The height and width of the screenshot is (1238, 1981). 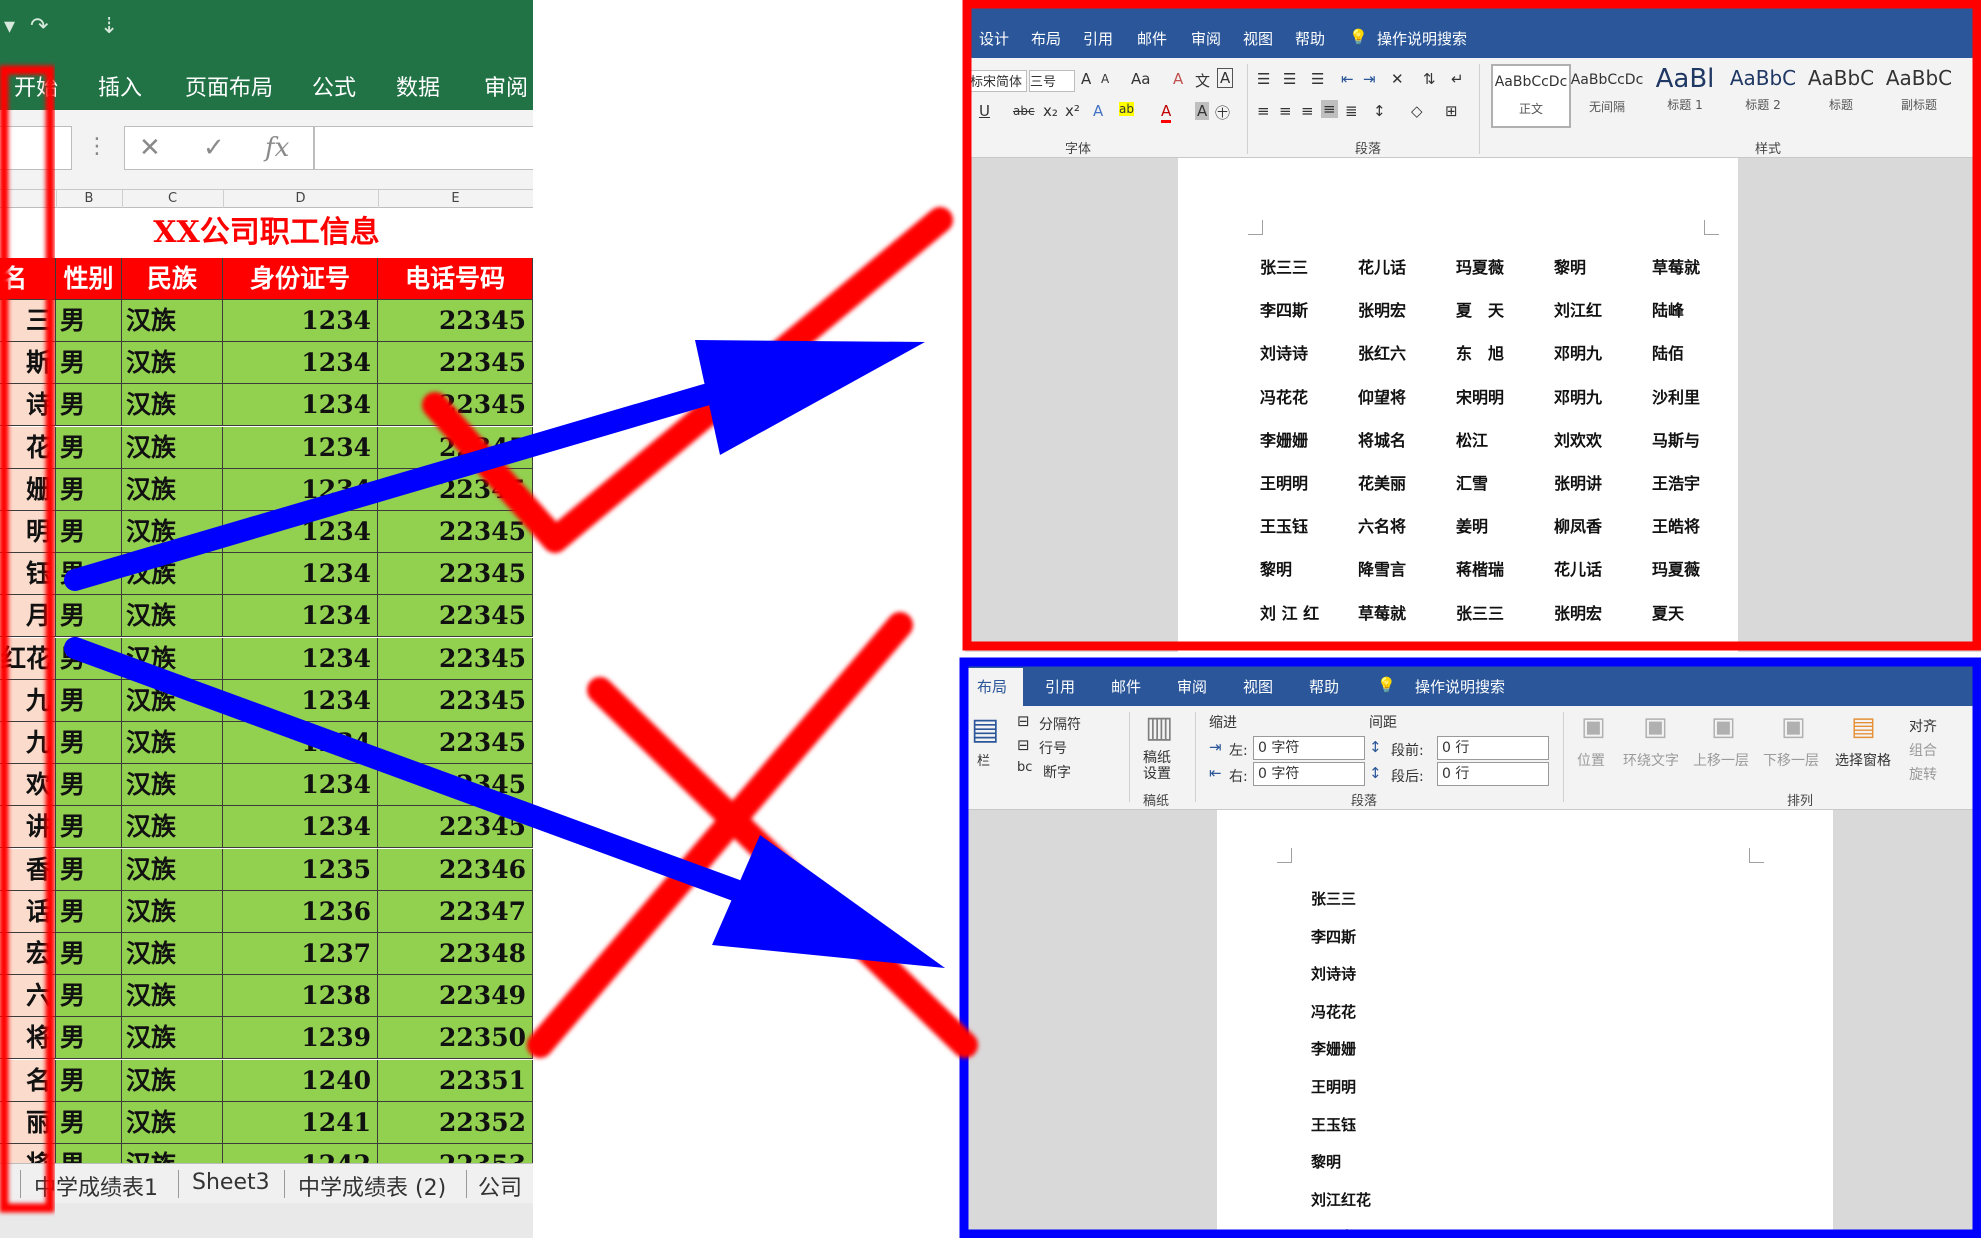 What do you see at coordinates (28, 489) in the screenshot?
I see `name-cell: 姗` at bounding box center [28, 489].